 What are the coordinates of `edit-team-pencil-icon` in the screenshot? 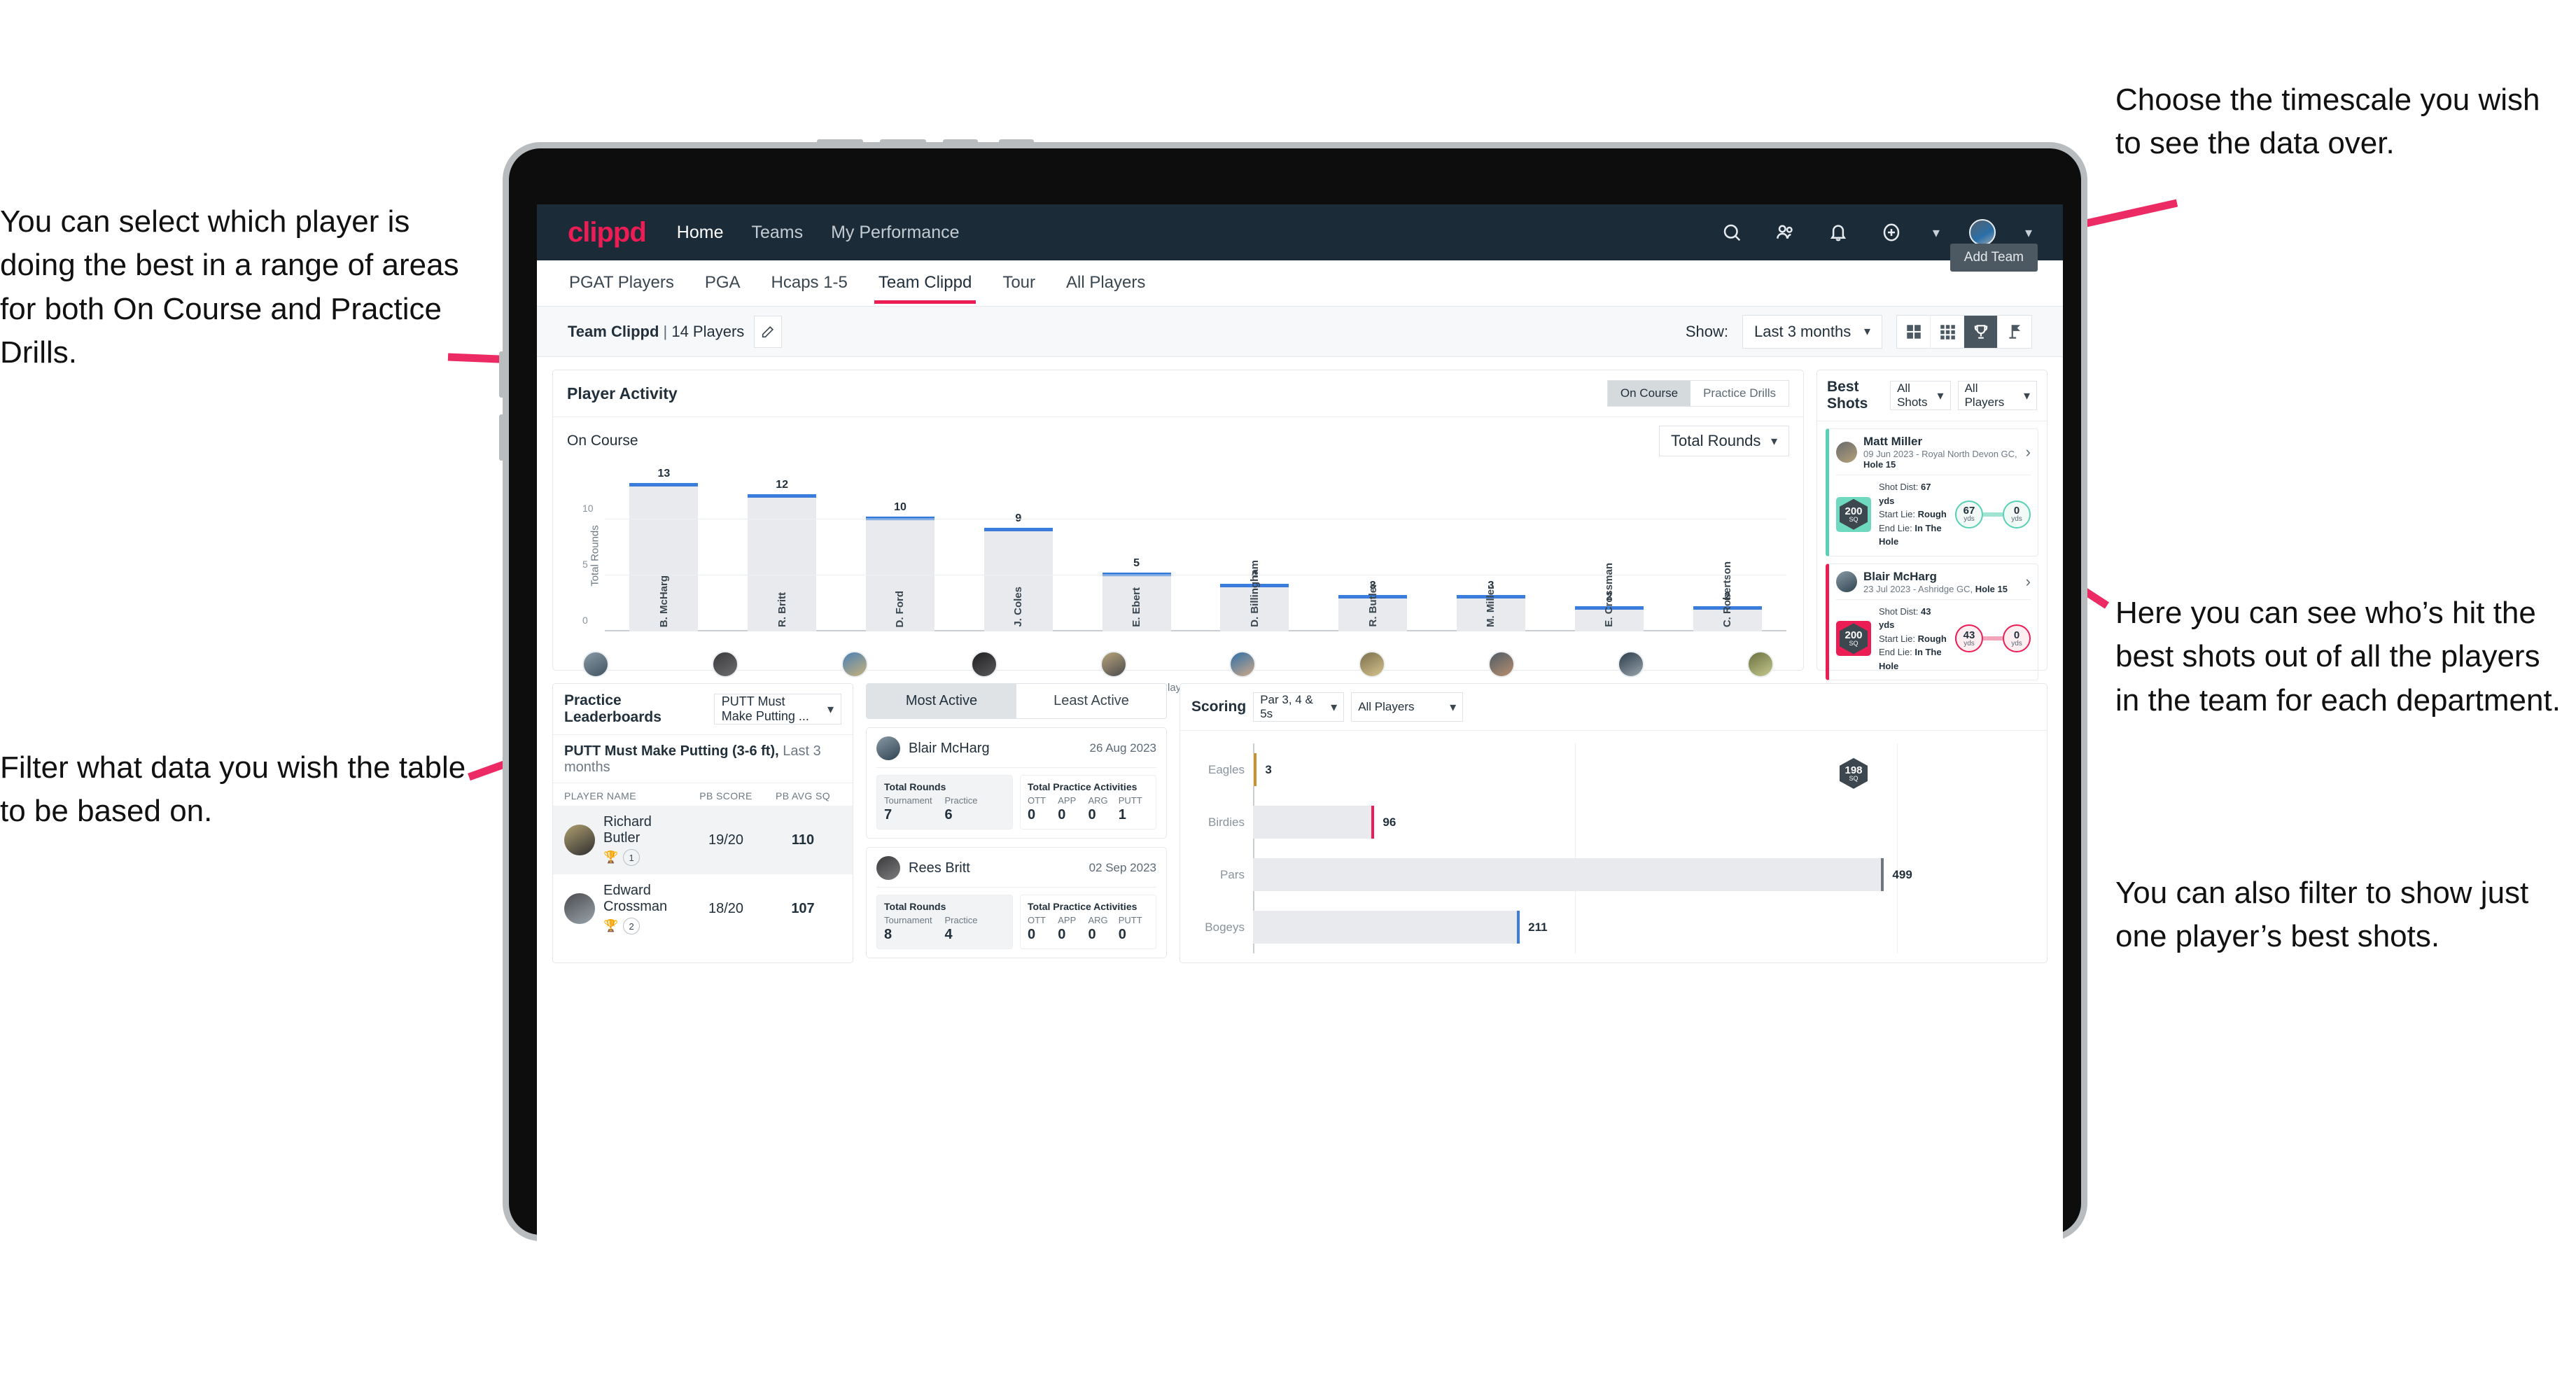 It's located at (768, 331).